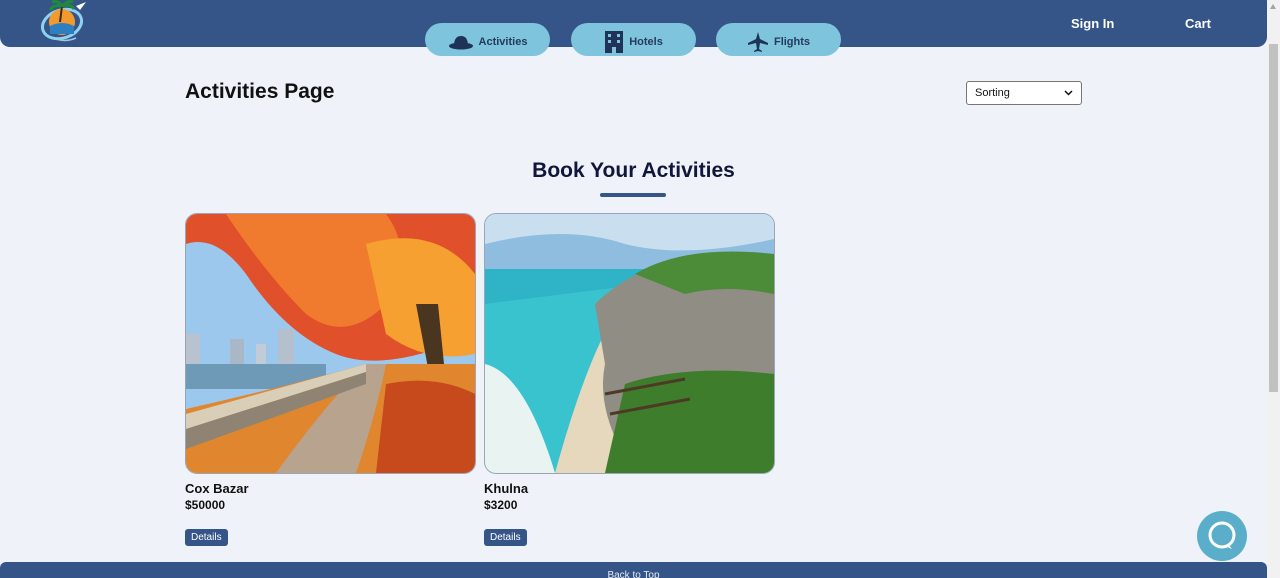 The height and width of the screenshot is (578, 1280). I want to click on activity-card: Khulna $3200 Details, so click(629, 379).